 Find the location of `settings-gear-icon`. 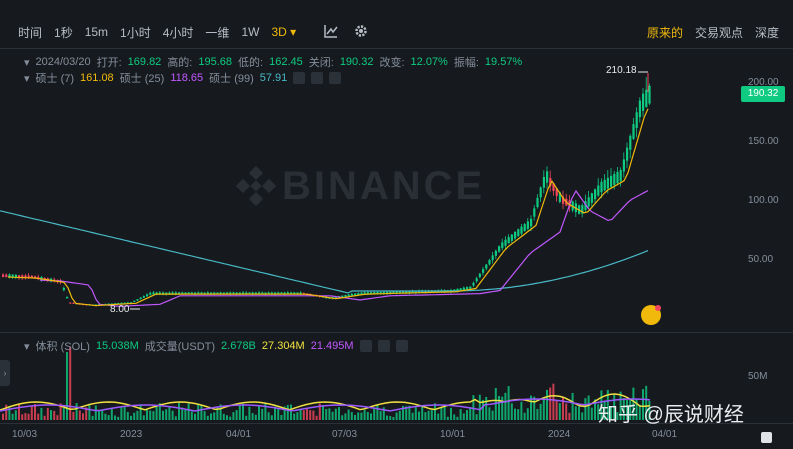

settings-gear-icon is located at coordinates (361, 32).